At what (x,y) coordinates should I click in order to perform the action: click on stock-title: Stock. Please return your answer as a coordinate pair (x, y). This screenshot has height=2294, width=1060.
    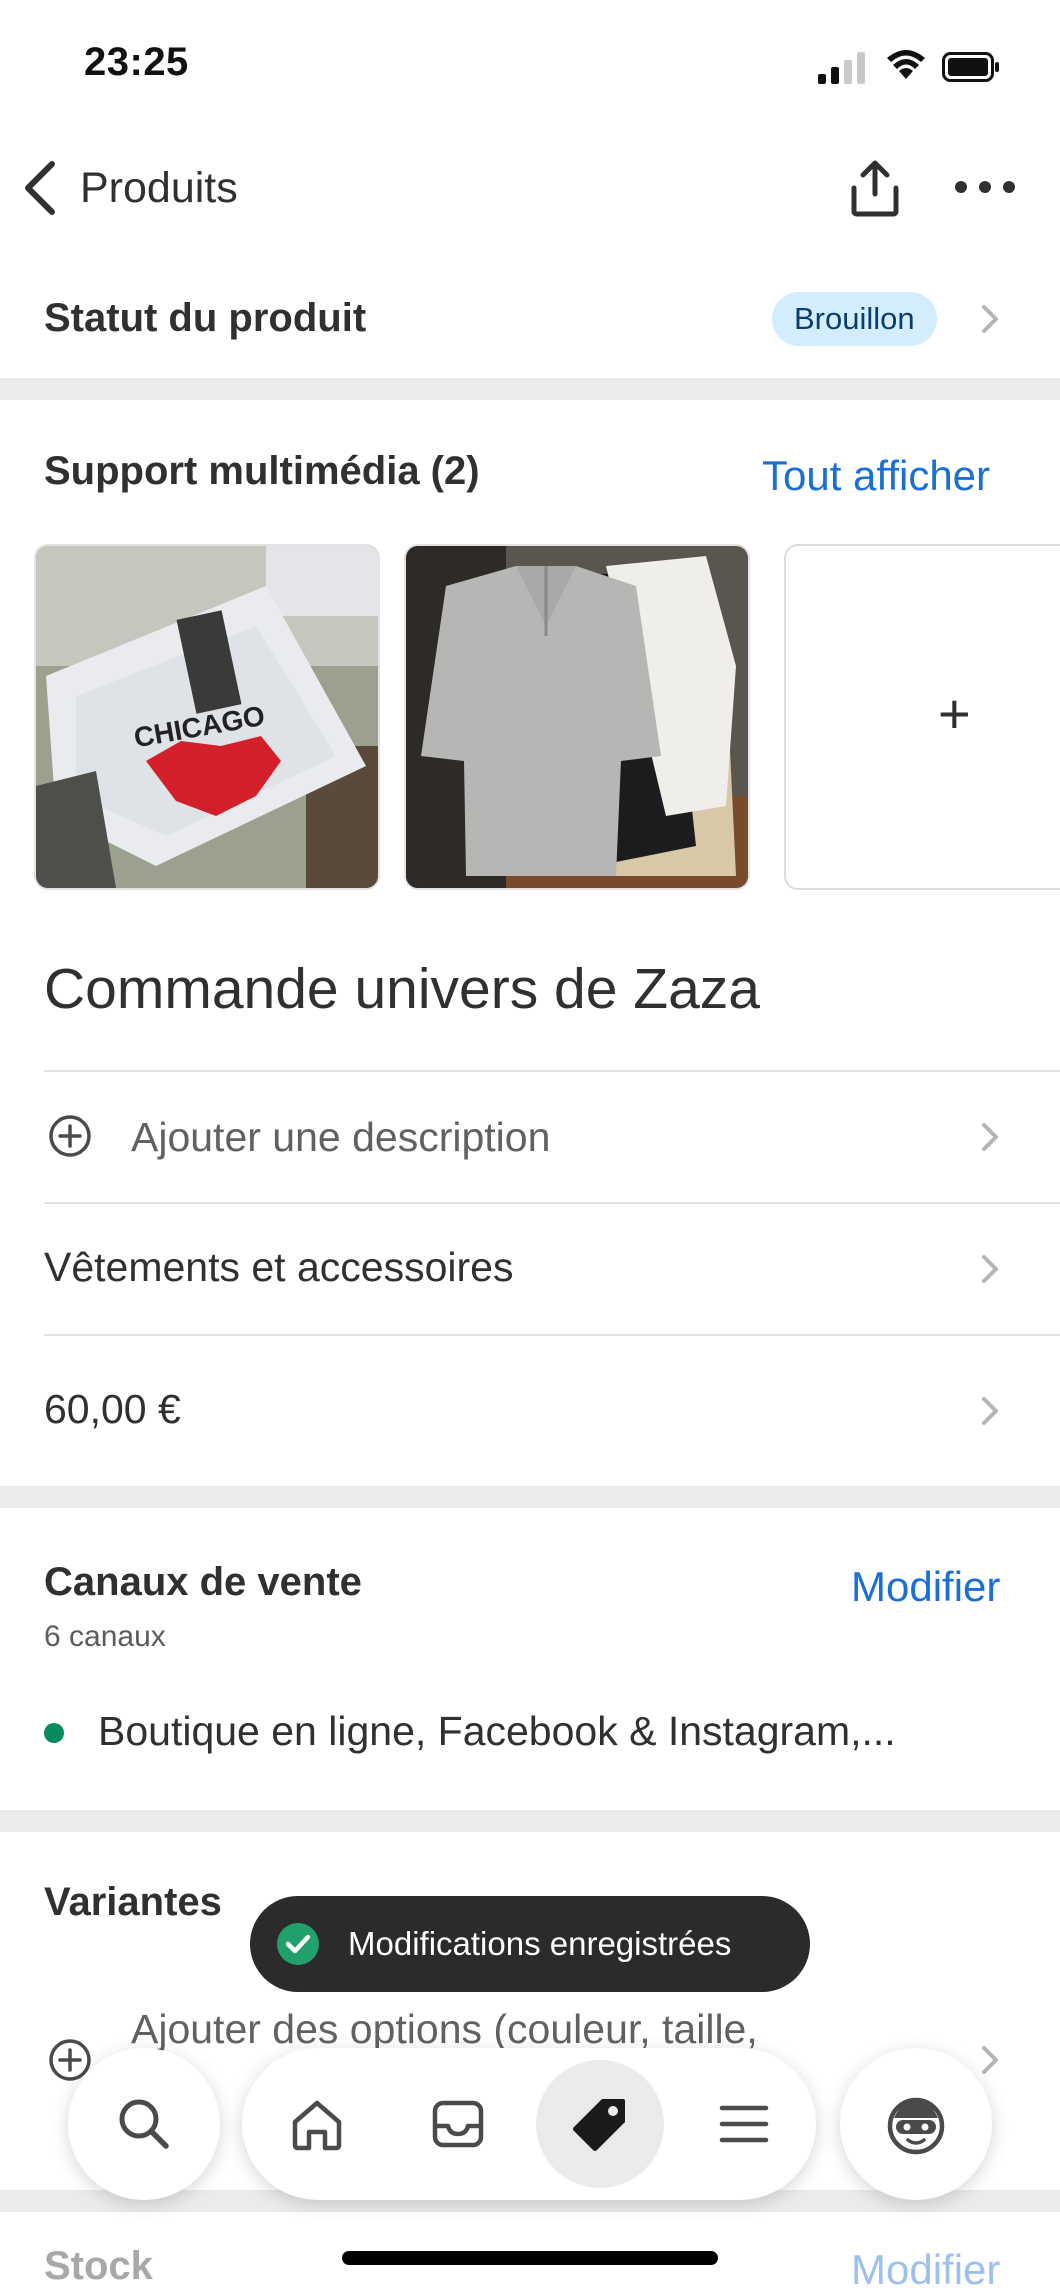
    Looking at the image, I should click on (98, 2266).